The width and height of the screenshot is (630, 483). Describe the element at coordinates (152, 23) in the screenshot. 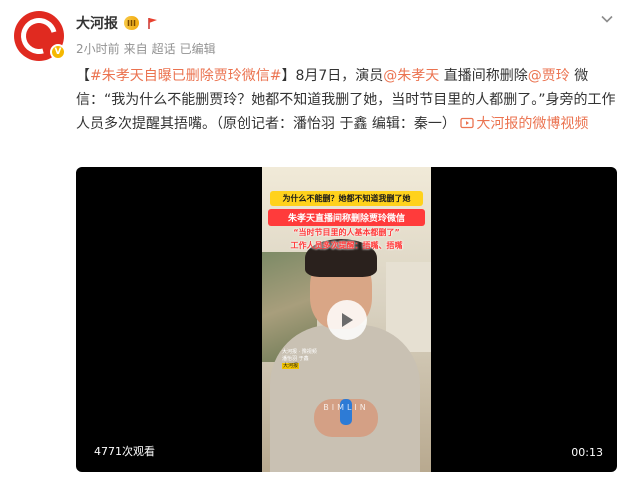

I see `red-flag-icon` at that location.